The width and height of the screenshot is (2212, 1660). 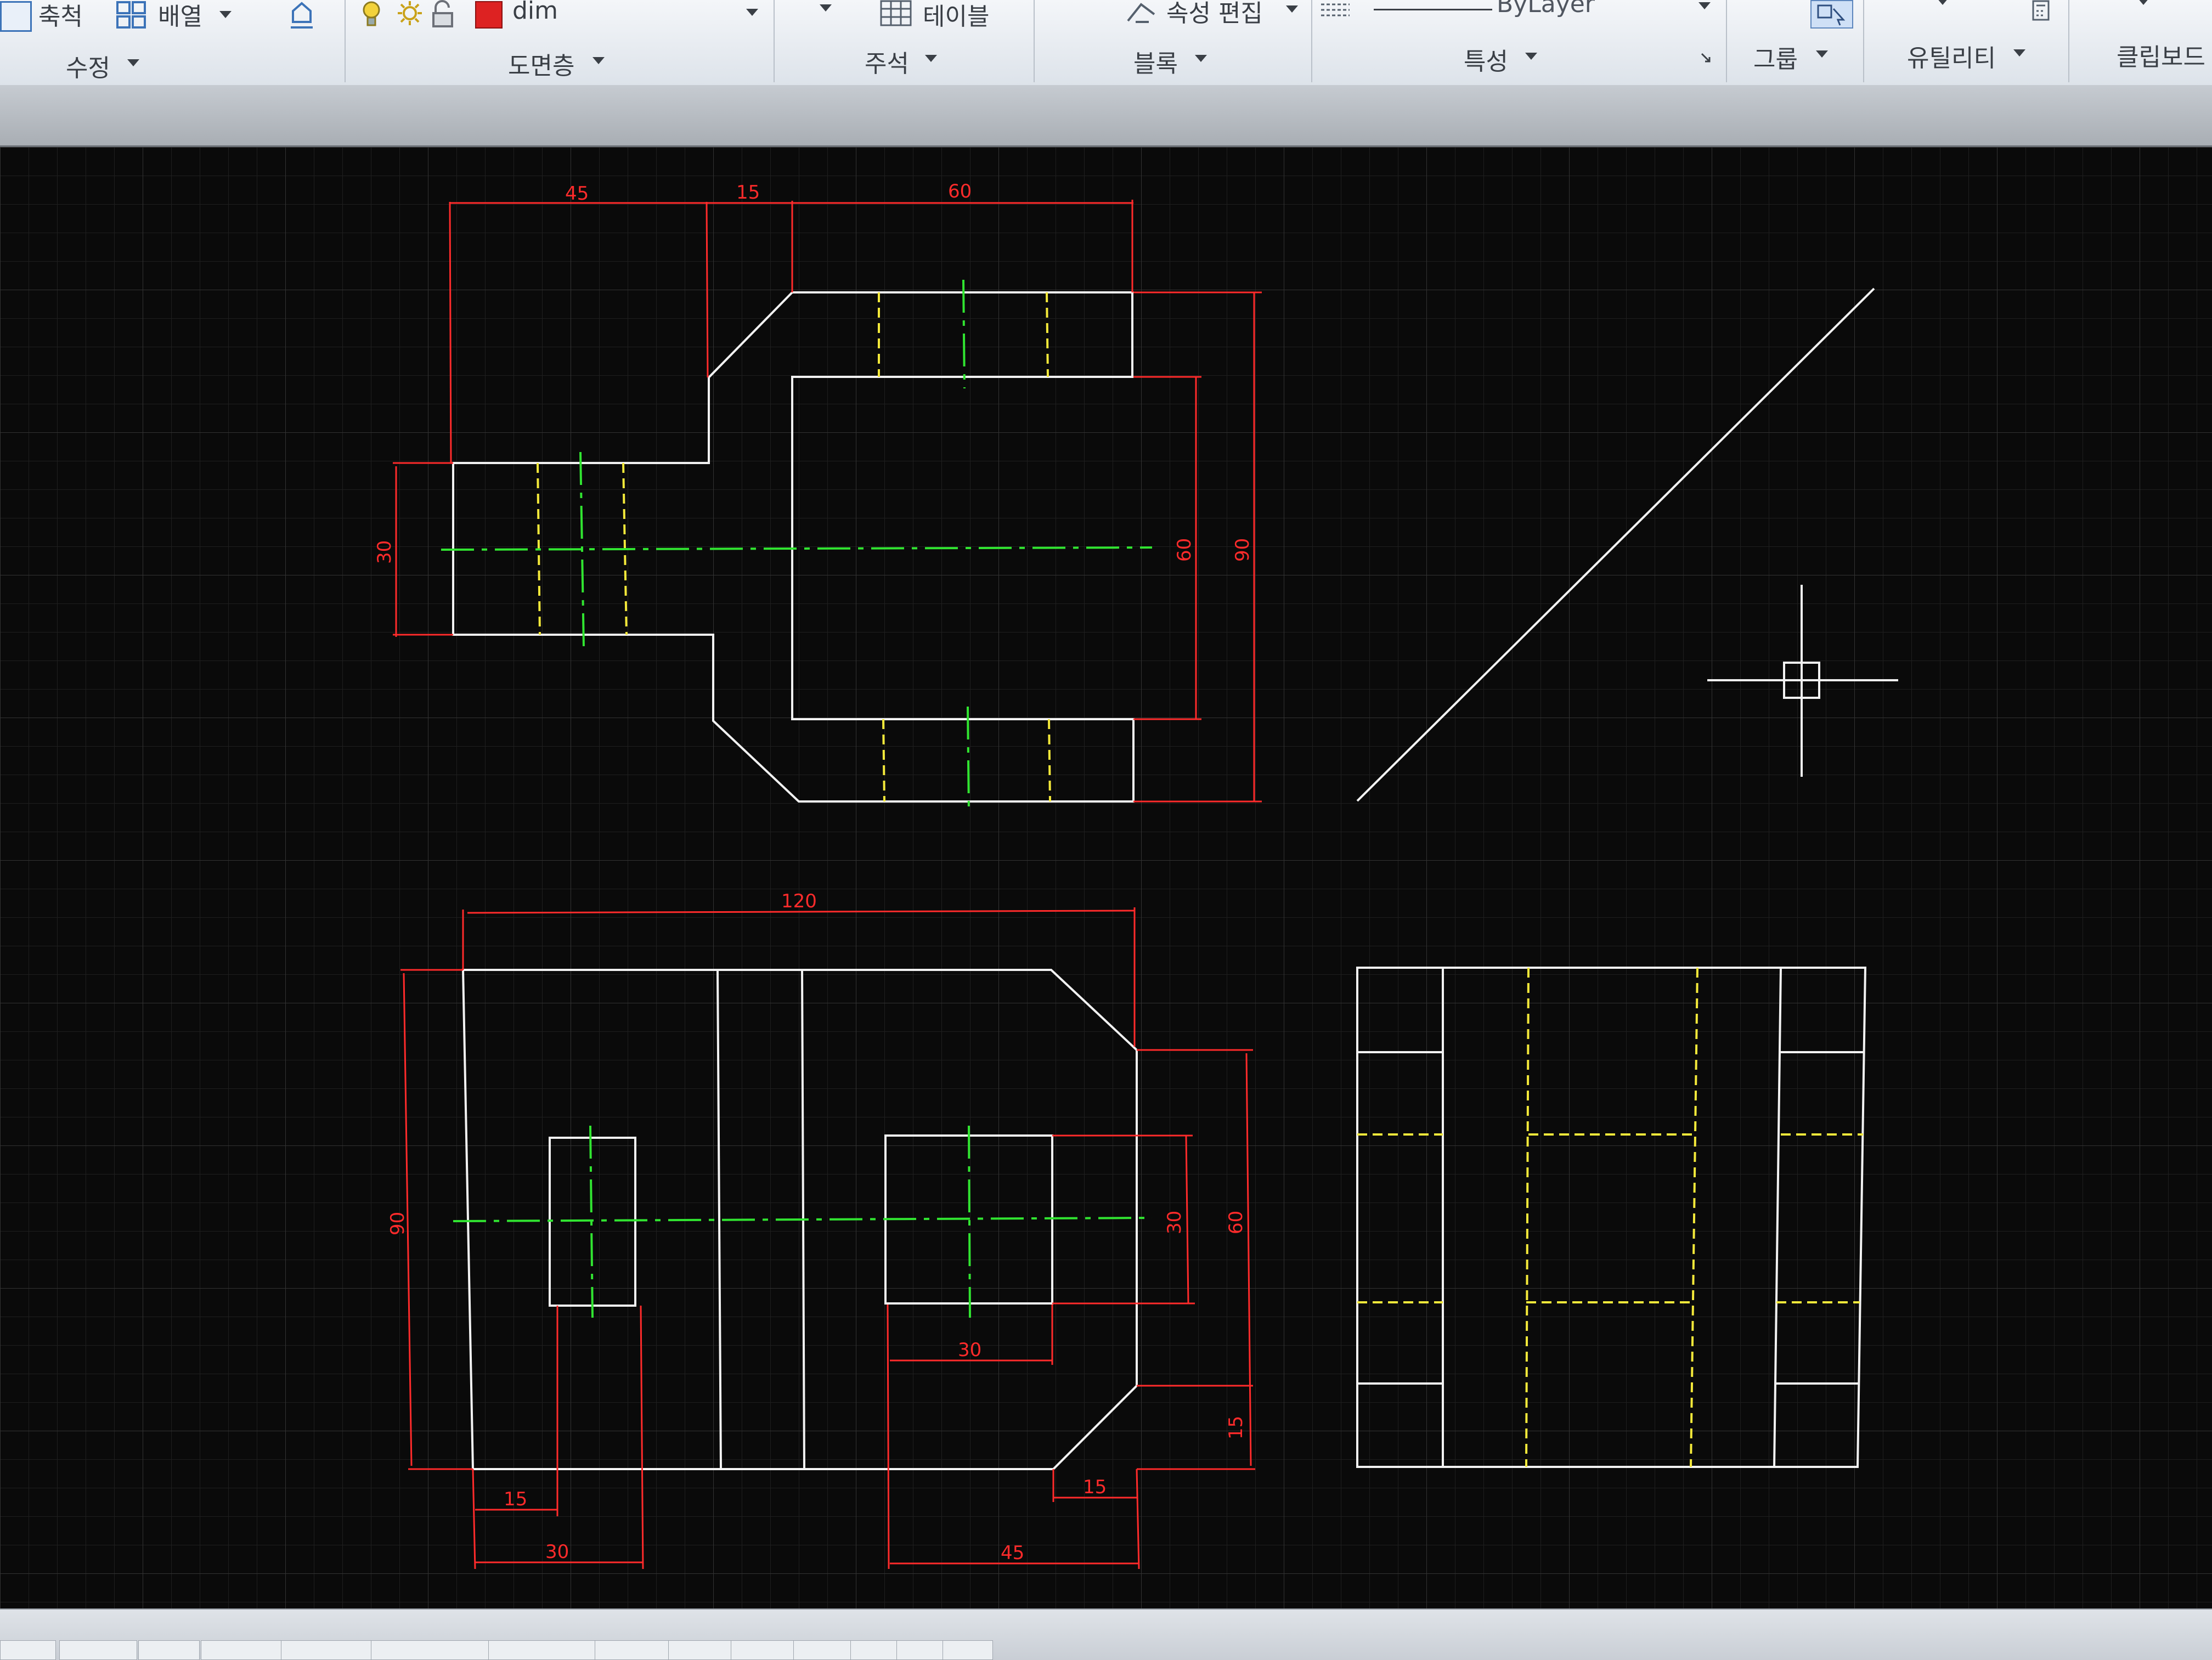 I want to click on dim-front-15-a: 15, so click(x=515, y=1499).